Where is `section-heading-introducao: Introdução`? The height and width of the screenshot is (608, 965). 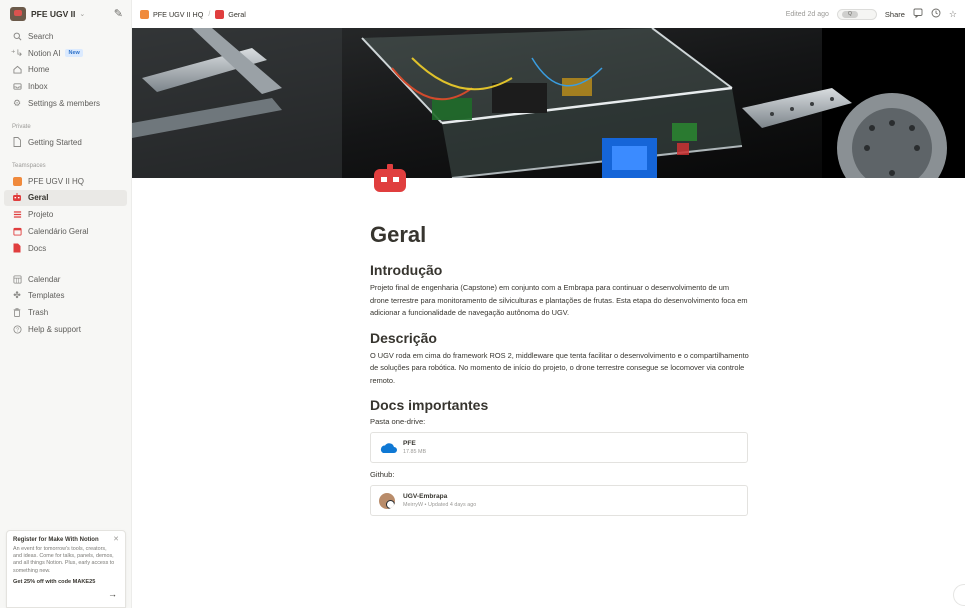 section-heading-introducao: Introdução is located at coordinates (560, 270).